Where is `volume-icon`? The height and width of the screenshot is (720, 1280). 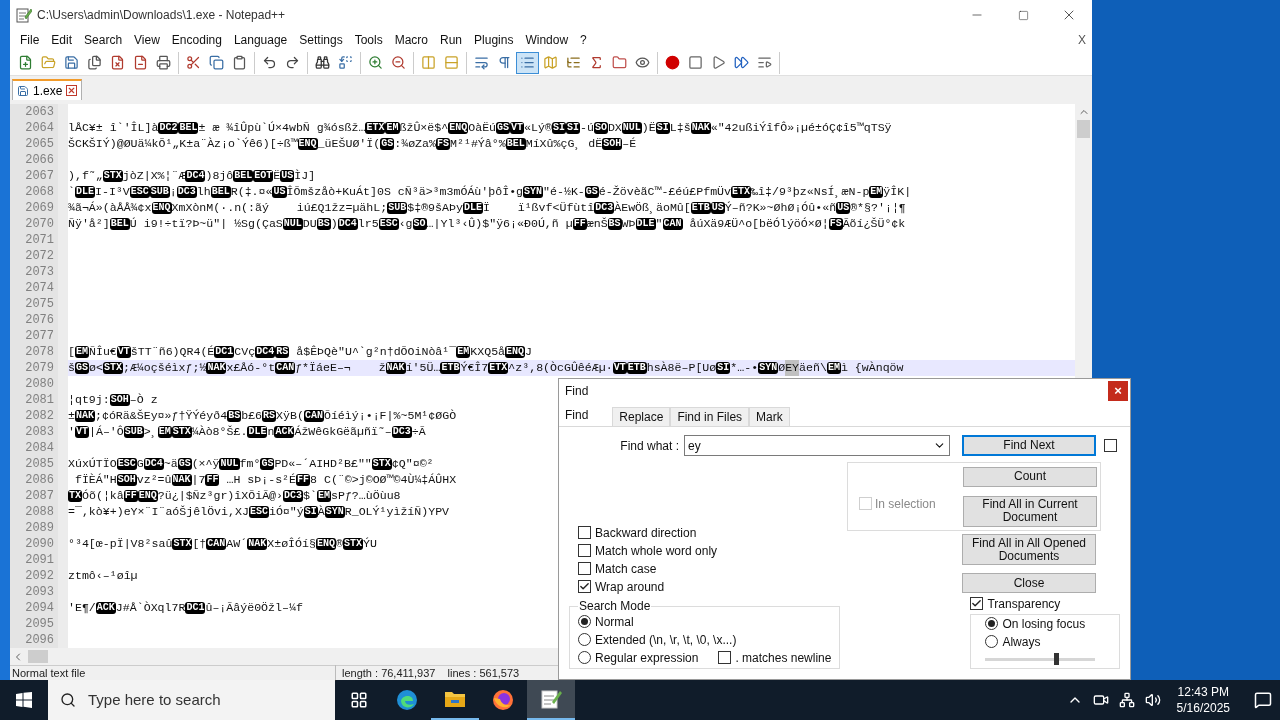
volume-icon is located at coordinates (1152, 700).